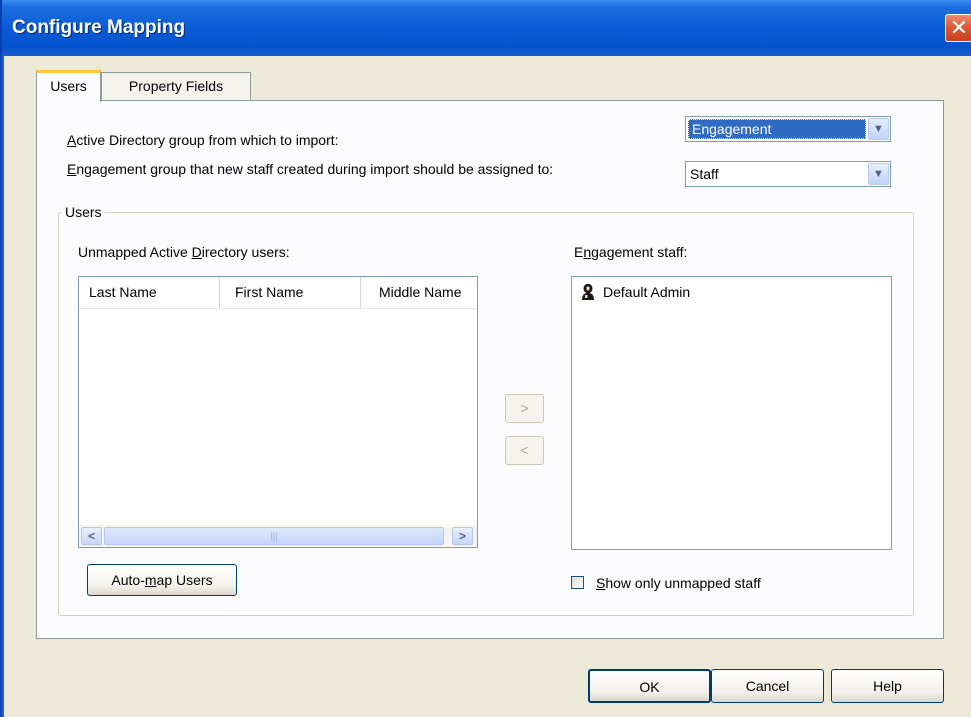 The height and width of the screenshot is (717, 971). Describe the element at coordinates (777, 129) in the screenshot. I see `ad-group-value: Engagement` at that location.